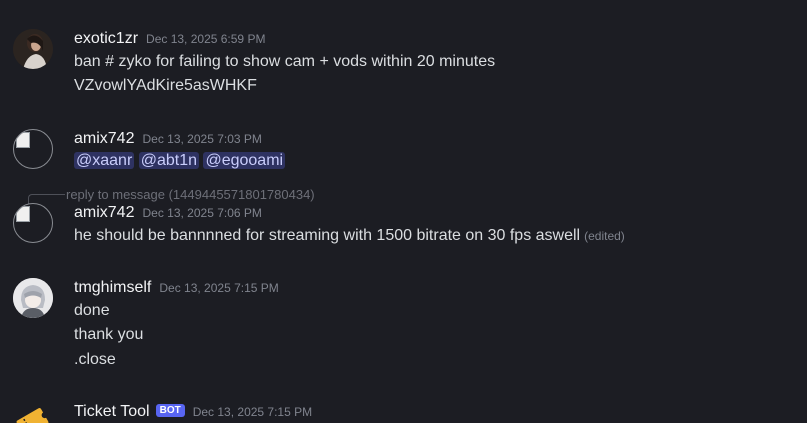 This screenshot has width=807, height=423. What do you see at coordinates (202, 139) in the screenshot?
I see `timestamp: Dec 13, 2025 7:03 PM` at bounding box center [202, 139].